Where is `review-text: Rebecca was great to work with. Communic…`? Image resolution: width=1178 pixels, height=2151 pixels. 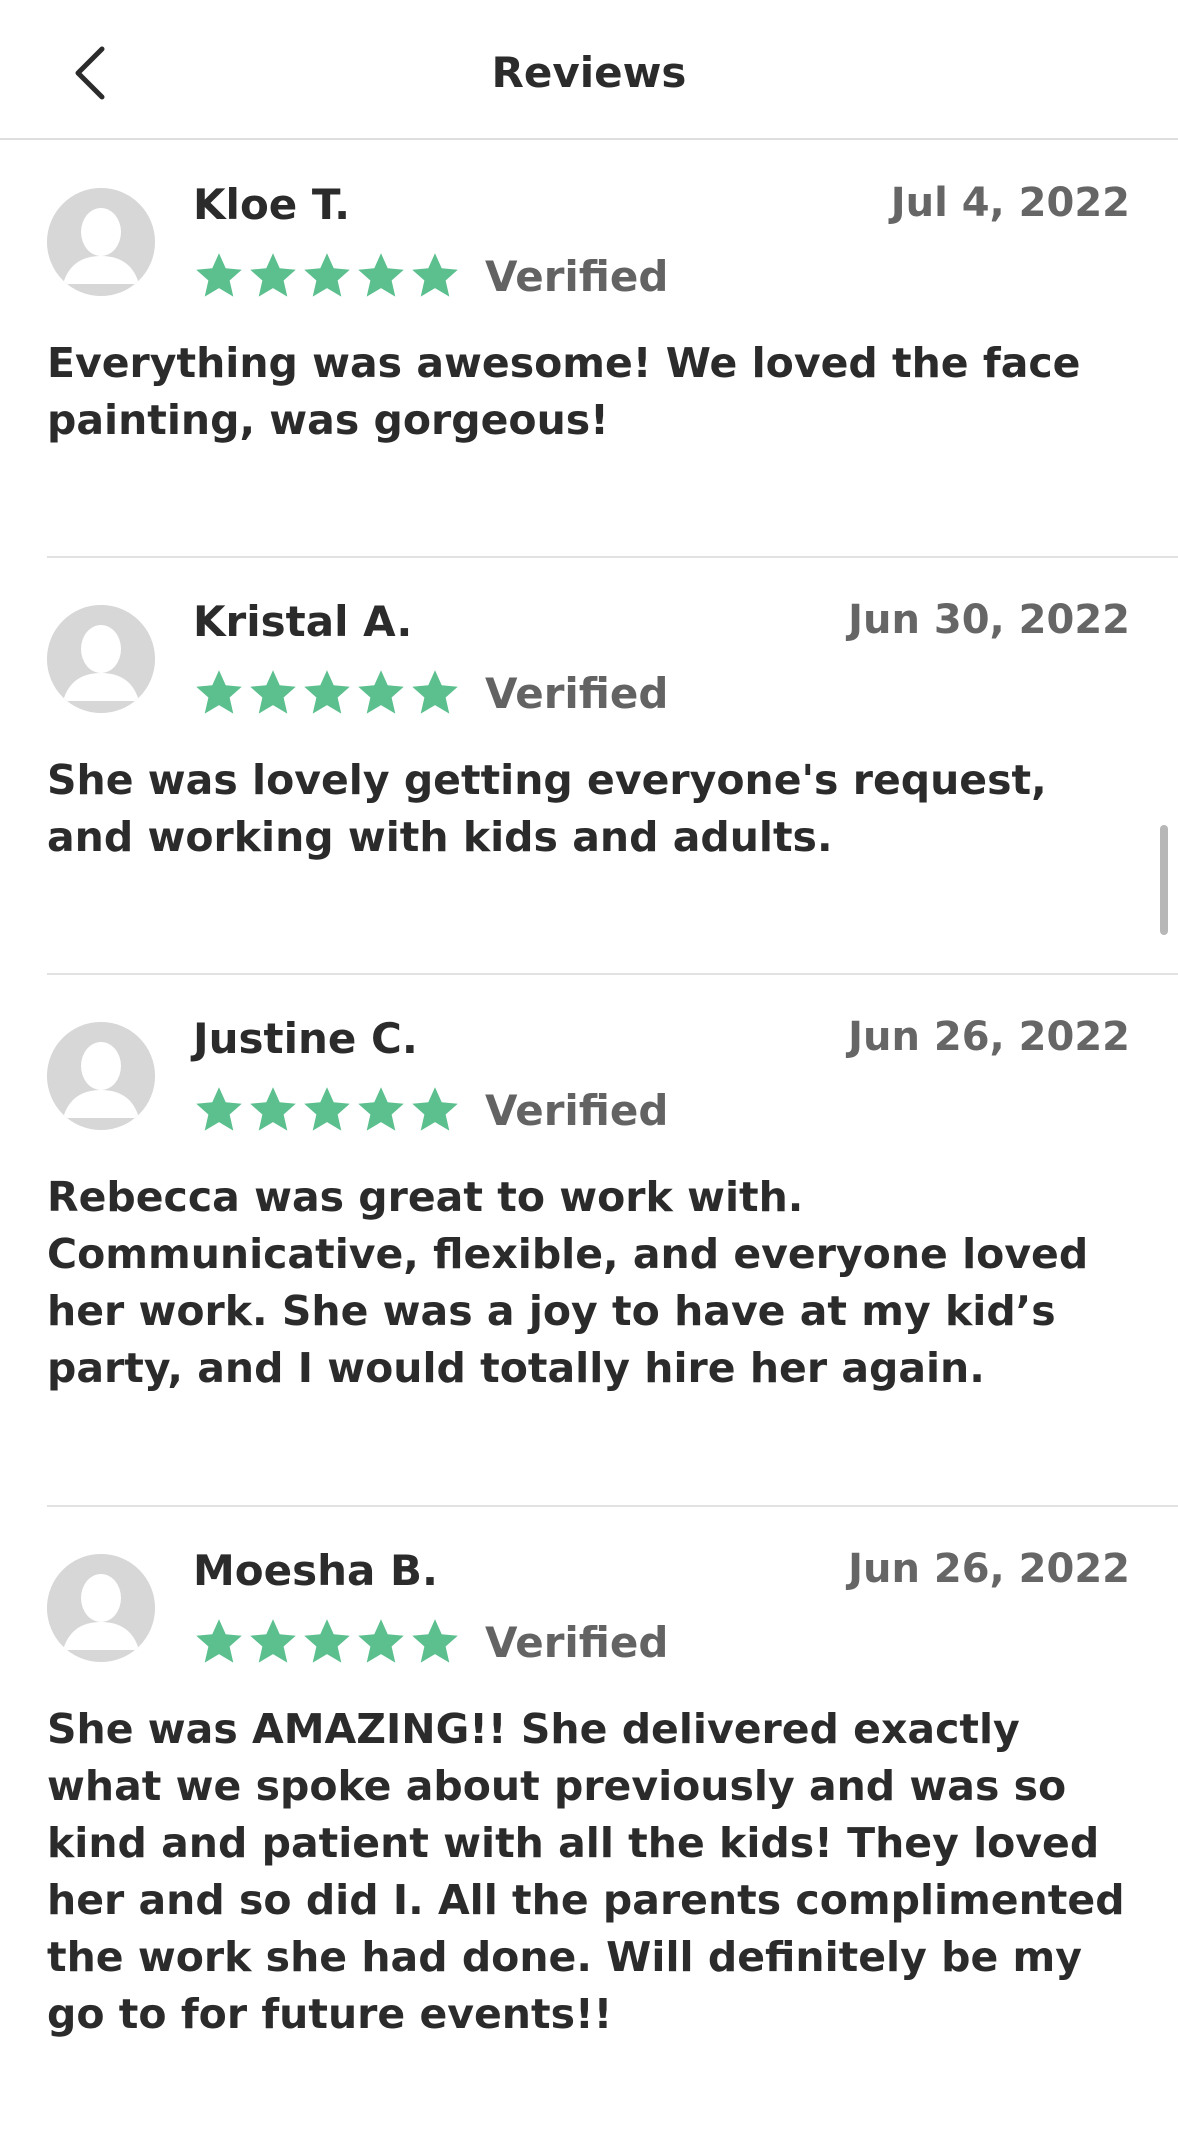
review-text: Rebecca was great to work with. Communic… is located at coordinates (568, 1282).